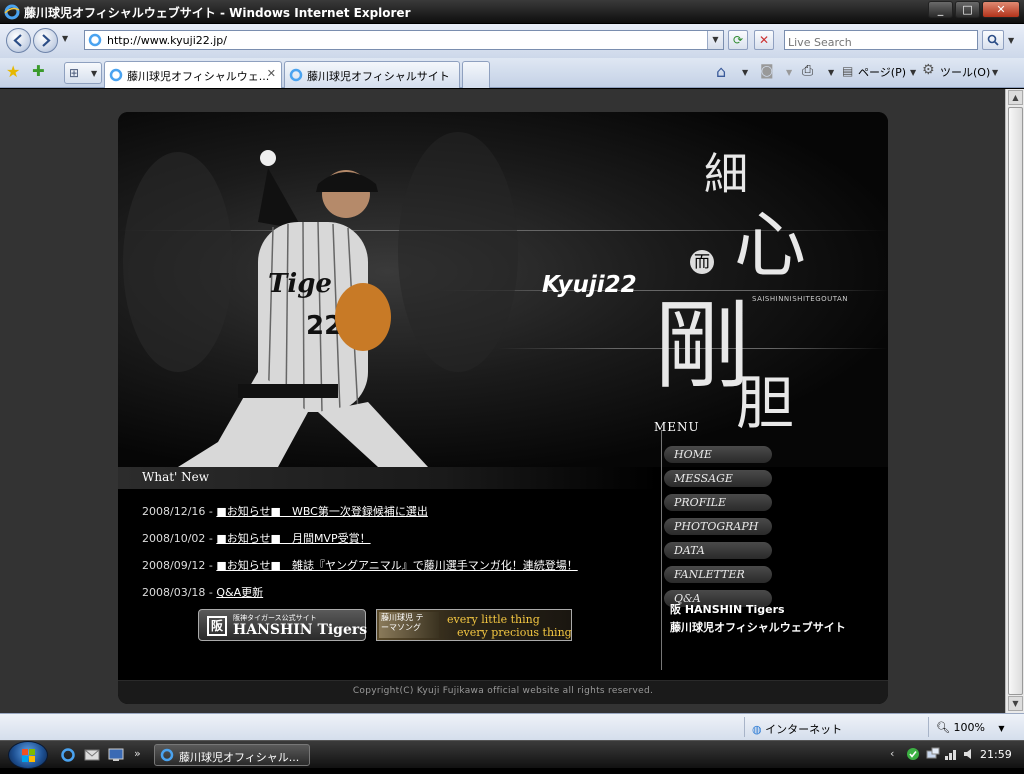 The width and height of the screenshot is (1024, 774). What do you see at coordinates (68, 755) in the screenshot?
I see `quicklaunch-ie-icon` at bounding box center [68, 755].